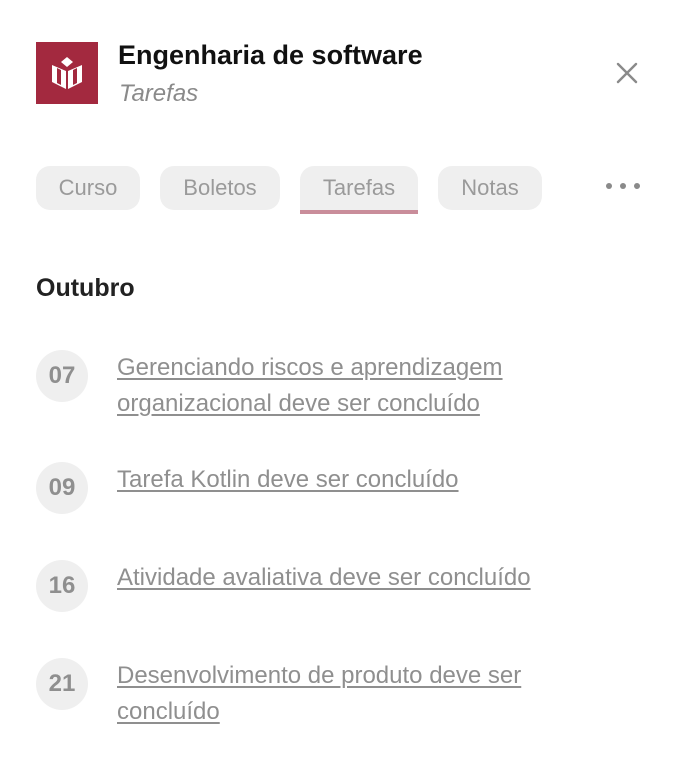 This screenshot has height=770, width=674. I want to click on tab-label: Boletos, so click(220, 187).